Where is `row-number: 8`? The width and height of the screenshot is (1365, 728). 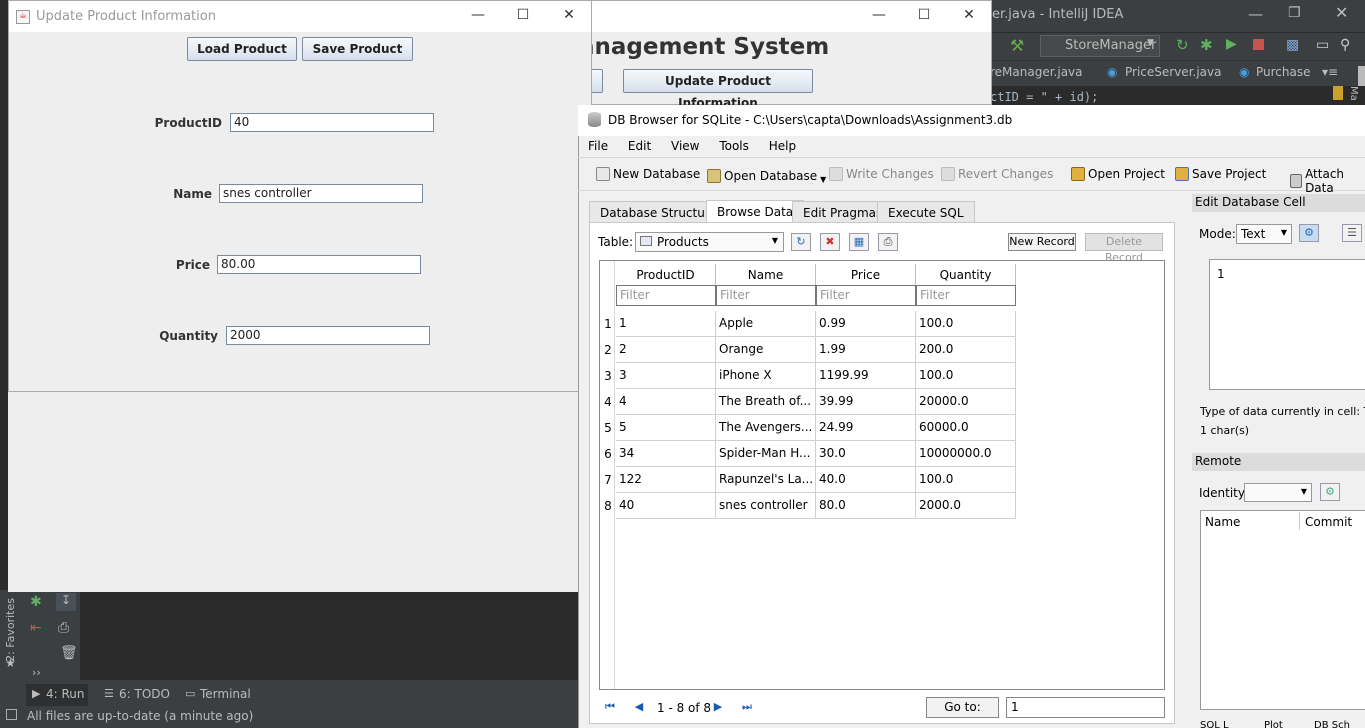
row-number: 8 is located at coordinates (608, 506).